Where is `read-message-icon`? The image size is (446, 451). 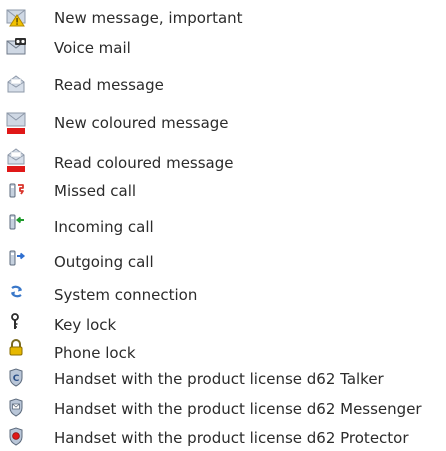
read-message-icon is located at coordinates (17, 85).